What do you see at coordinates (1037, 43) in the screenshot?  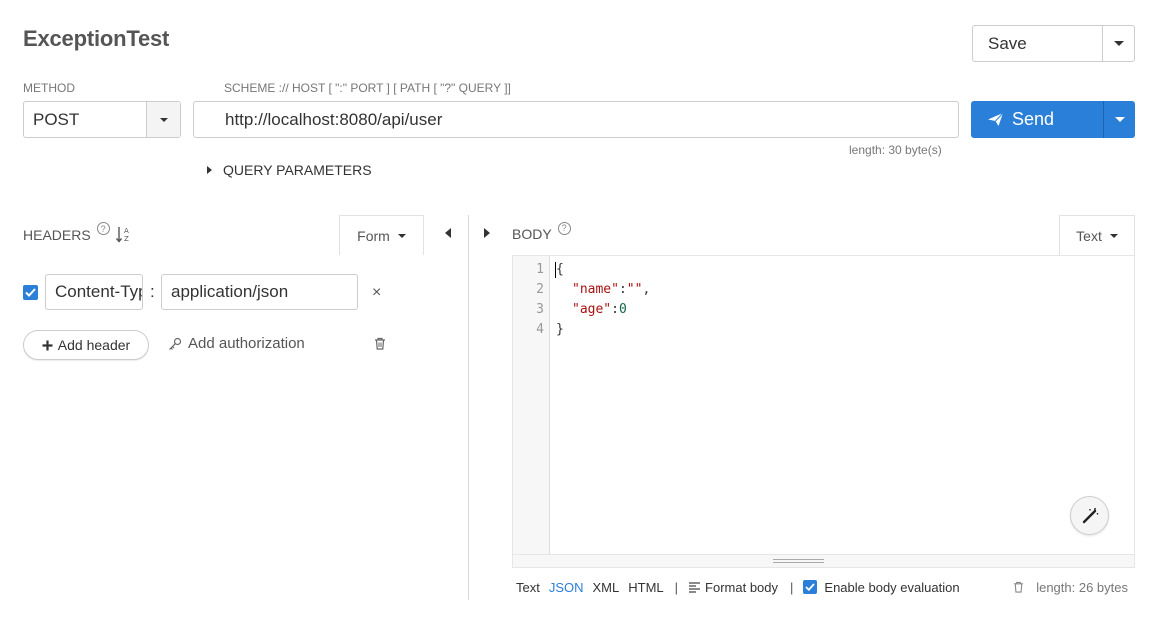 I see `save-button: Save` at bounding box center [1037, 43].